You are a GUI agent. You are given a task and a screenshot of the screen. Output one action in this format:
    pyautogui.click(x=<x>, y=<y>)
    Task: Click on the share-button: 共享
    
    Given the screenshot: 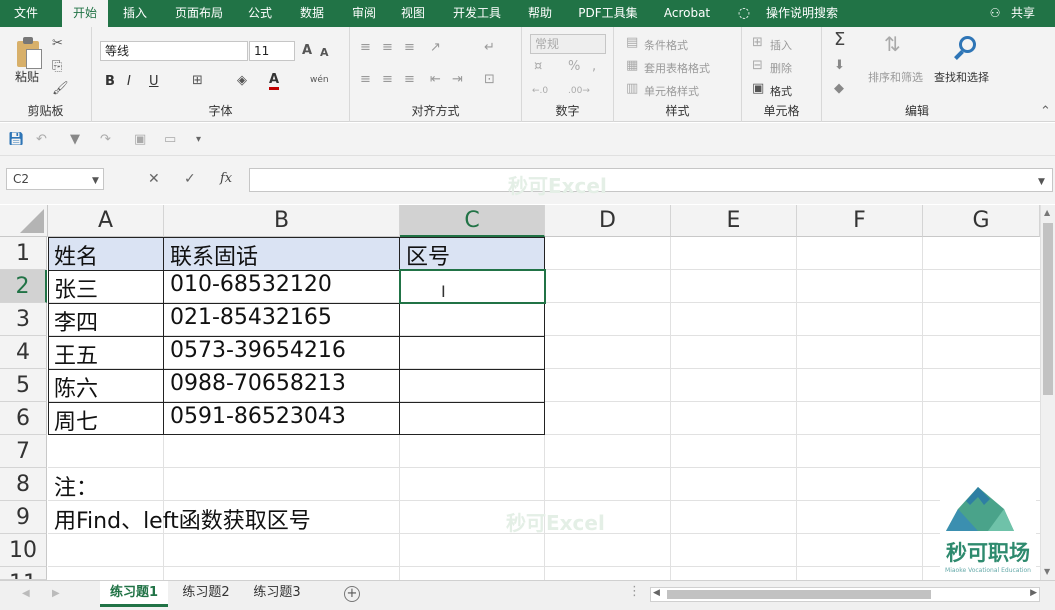 What is the action you would take?
    pyautogui.click(x=1023, y=13)
    